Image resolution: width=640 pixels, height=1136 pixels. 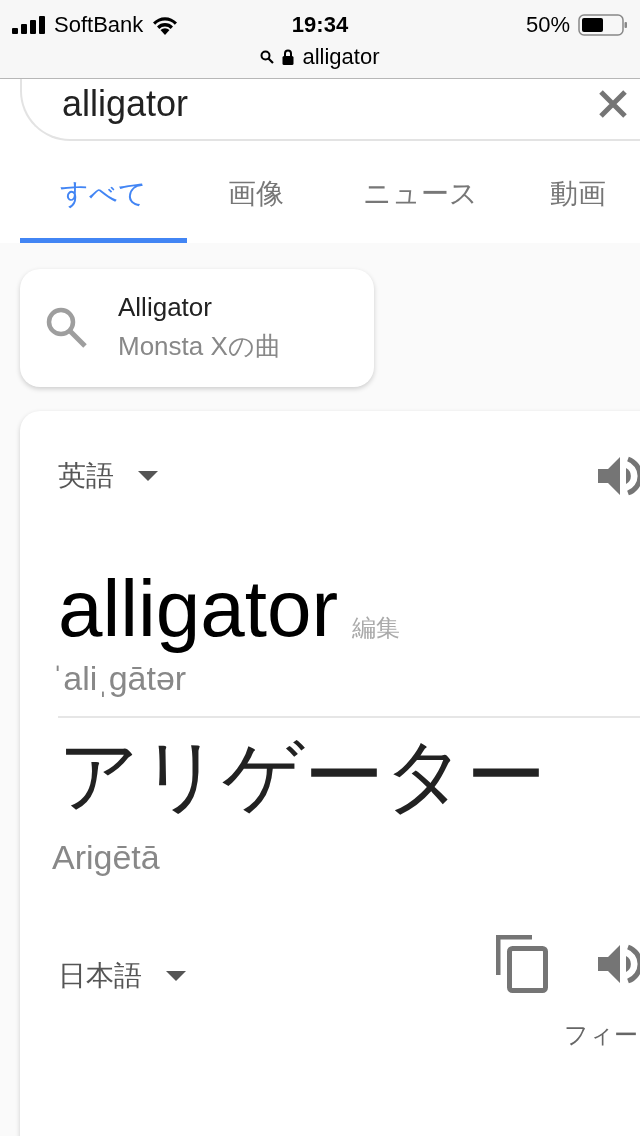 What do you see at coordinates (341, 57) in the screenshot?
I see `address-text: alligator` at bounding box center [341, 57].